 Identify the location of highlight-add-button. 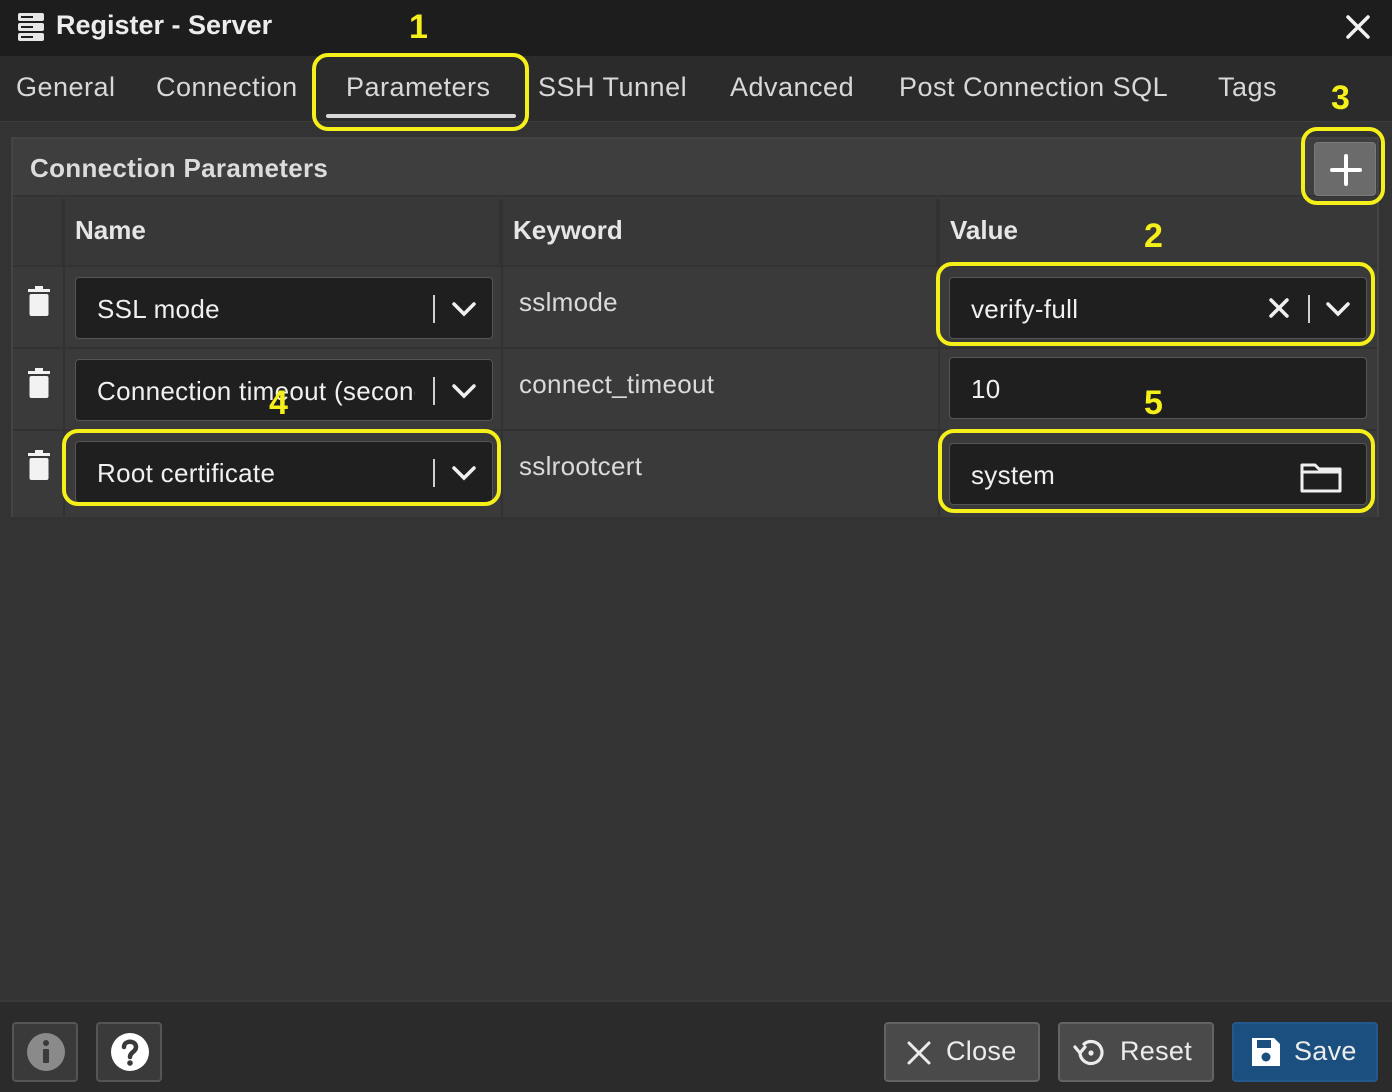
(1343, 166).